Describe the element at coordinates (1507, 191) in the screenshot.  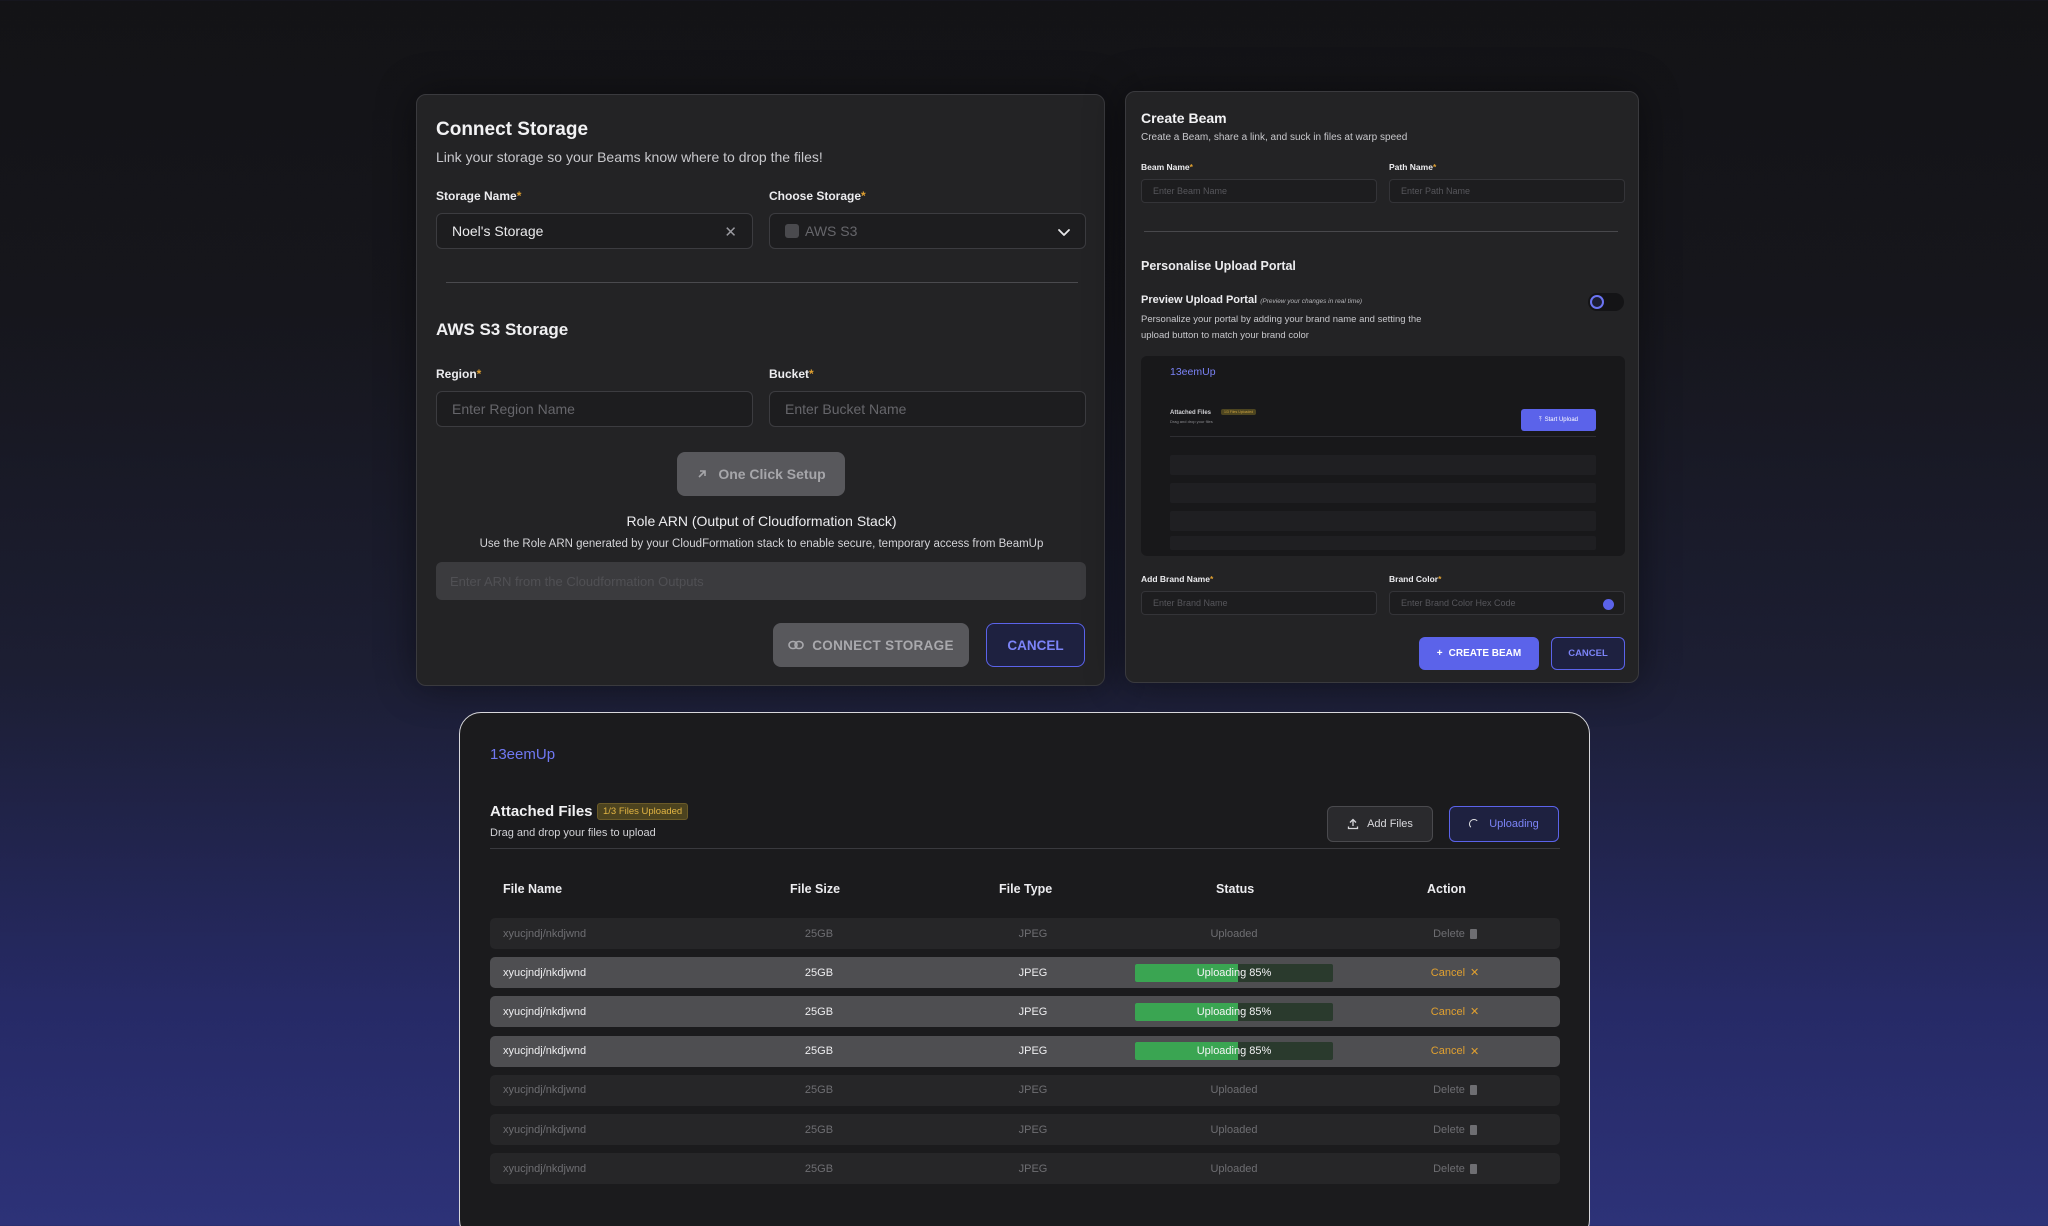
I see `path-name-input: Enter Path Name` at that location.